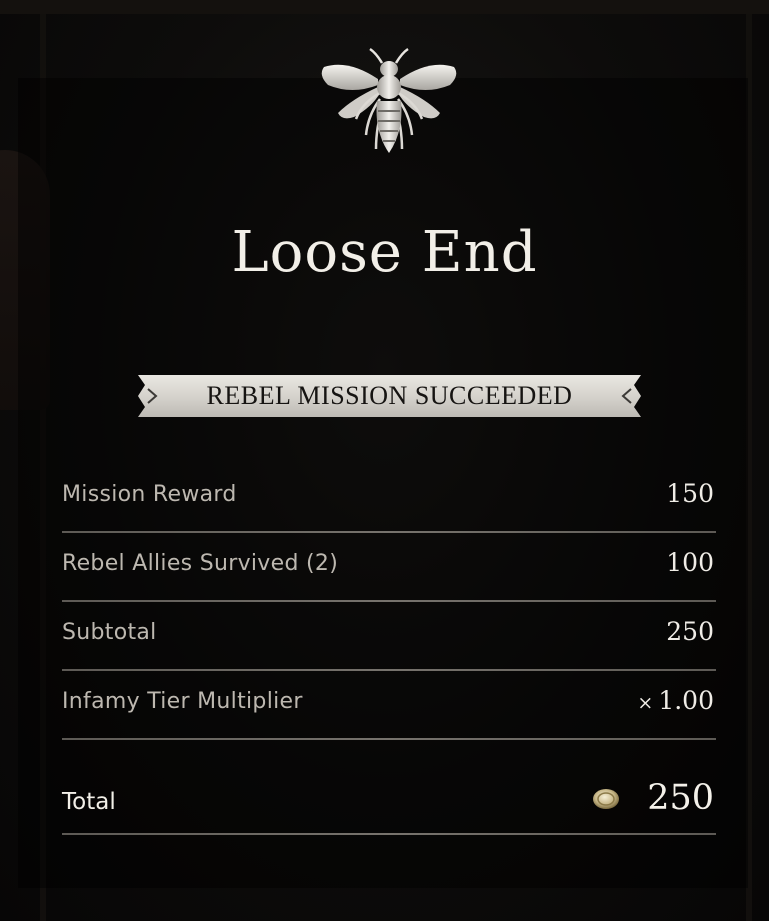 Image resolution: width=769 pixels, height=921 pixels. What do you see at coordinates (389, 705) in the screenshot?
I see `reward-row-multiplier: Infamy Tier Multiplier × 1.00` at bounding box center [389, 705].